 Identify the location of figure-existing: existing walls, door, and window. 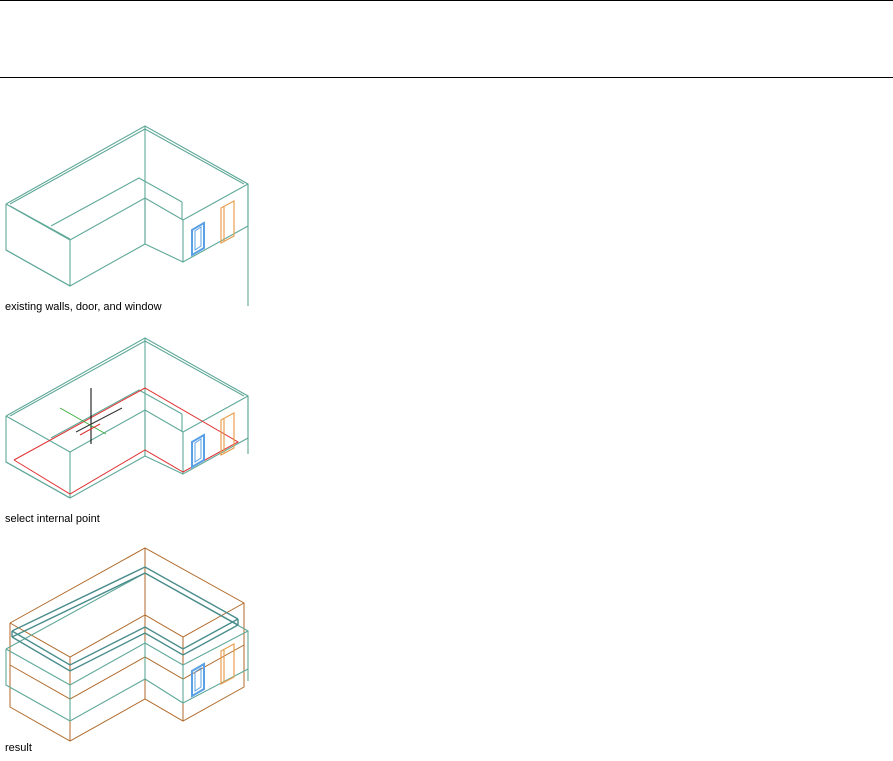
(130, 220).